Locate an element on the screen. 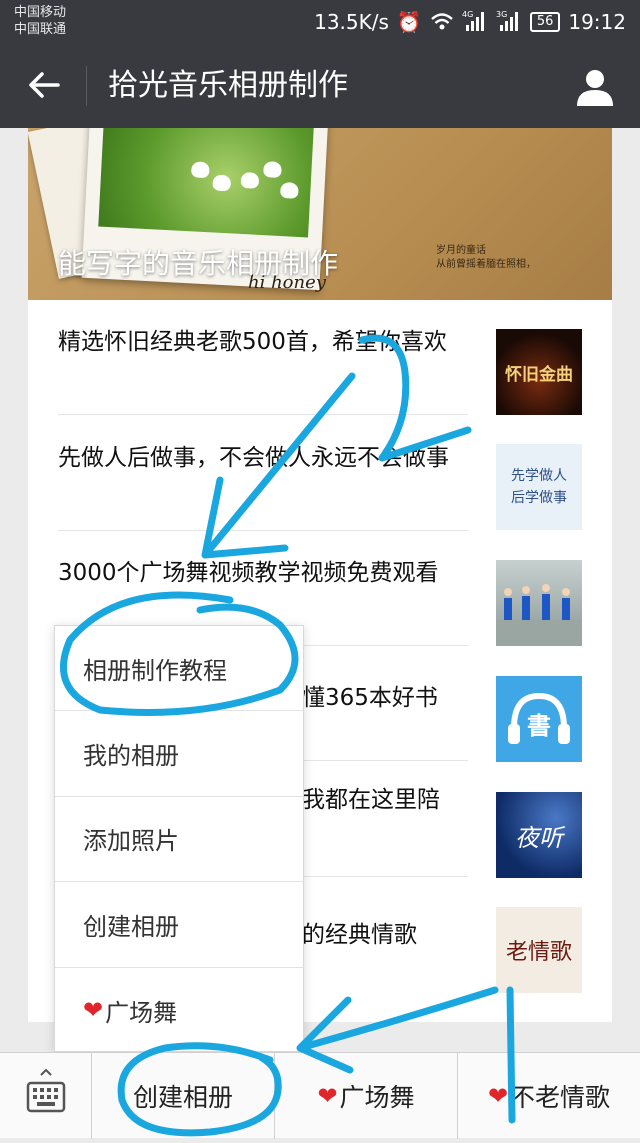 This screenshot has height=1143, width=640. article-title: 先做人后做事，不会做人永远不会做事 is located at coordinates (253, 458).